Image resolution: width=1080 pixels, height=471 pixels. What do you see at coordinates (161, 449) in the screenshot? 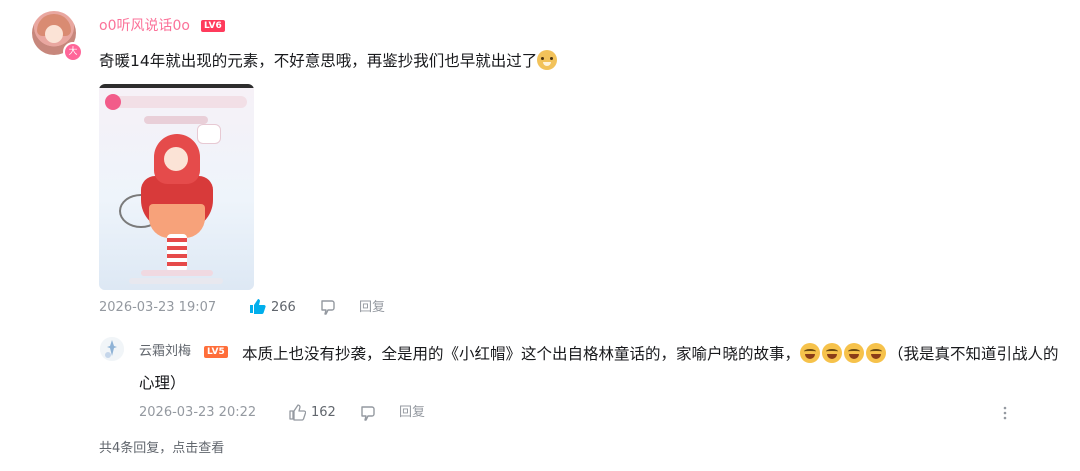
I see `view-more-replies-link: 共4条回复，点击查看` at bounding box center [161, 449].